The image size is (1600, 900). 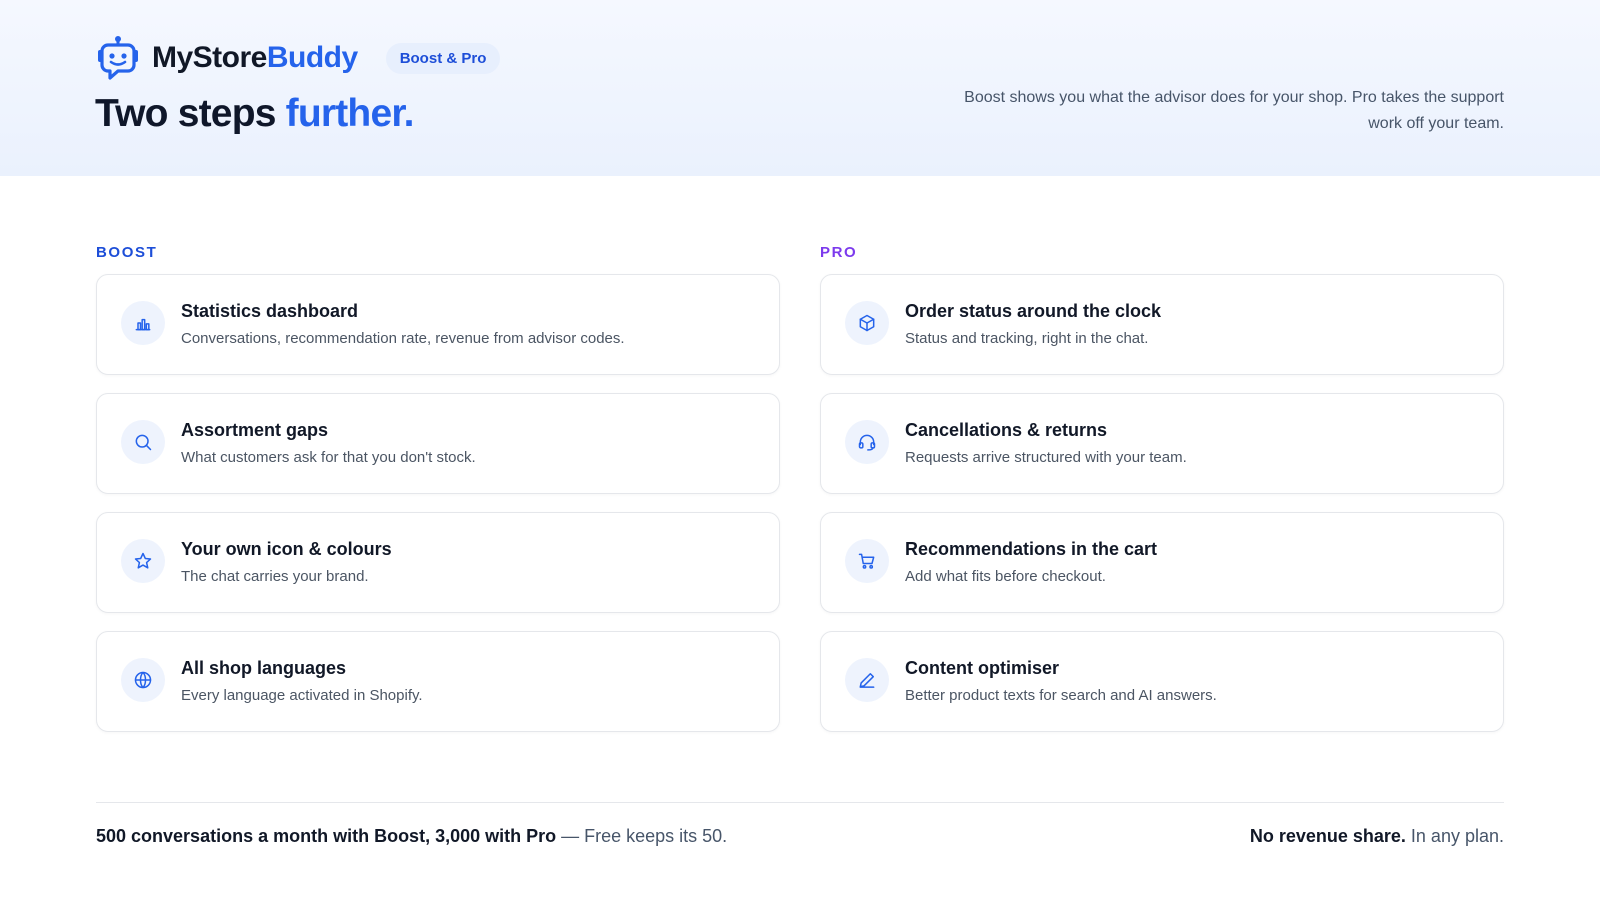 What do you see at coordinates (642, 836) in the screenshot?
I see `conversation-limits-muted: — Free keeps its 50.` at bounding box center [642, 836].